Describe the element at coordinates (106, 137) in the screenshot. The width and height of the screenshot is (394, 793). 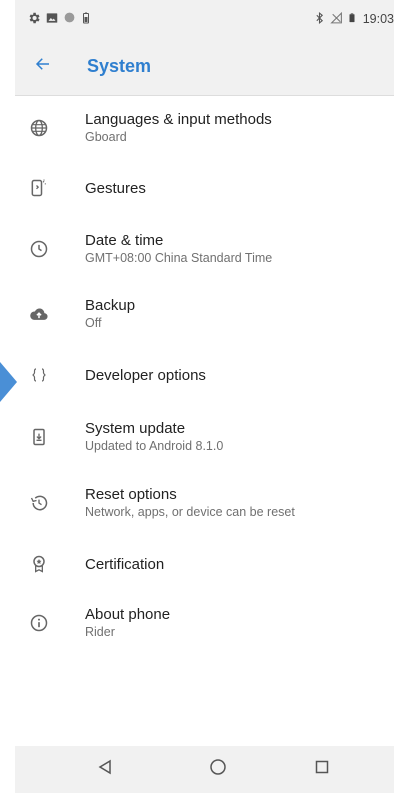
I see `setting-subtitle: Gboard` at that location.